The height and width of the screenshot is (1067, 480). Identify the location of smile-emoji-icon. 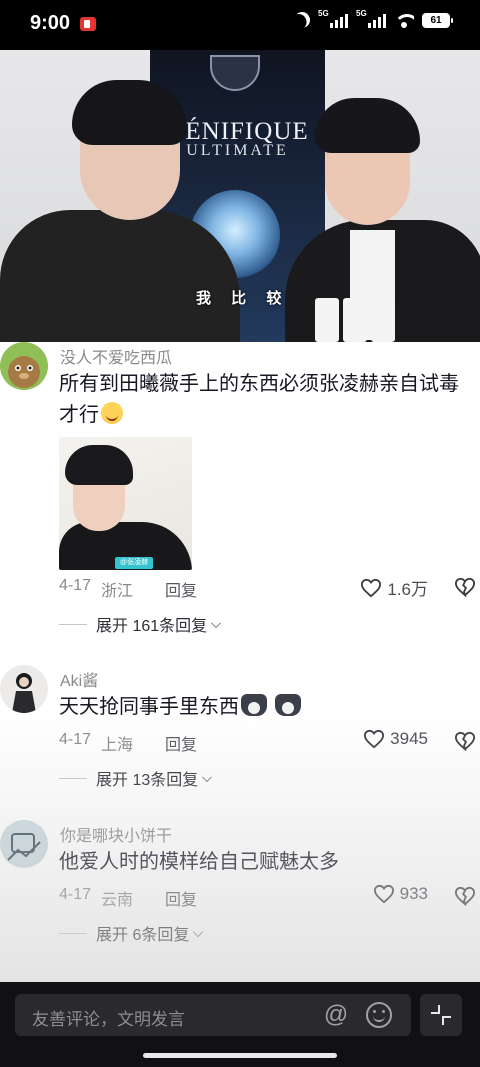
(112, 413).